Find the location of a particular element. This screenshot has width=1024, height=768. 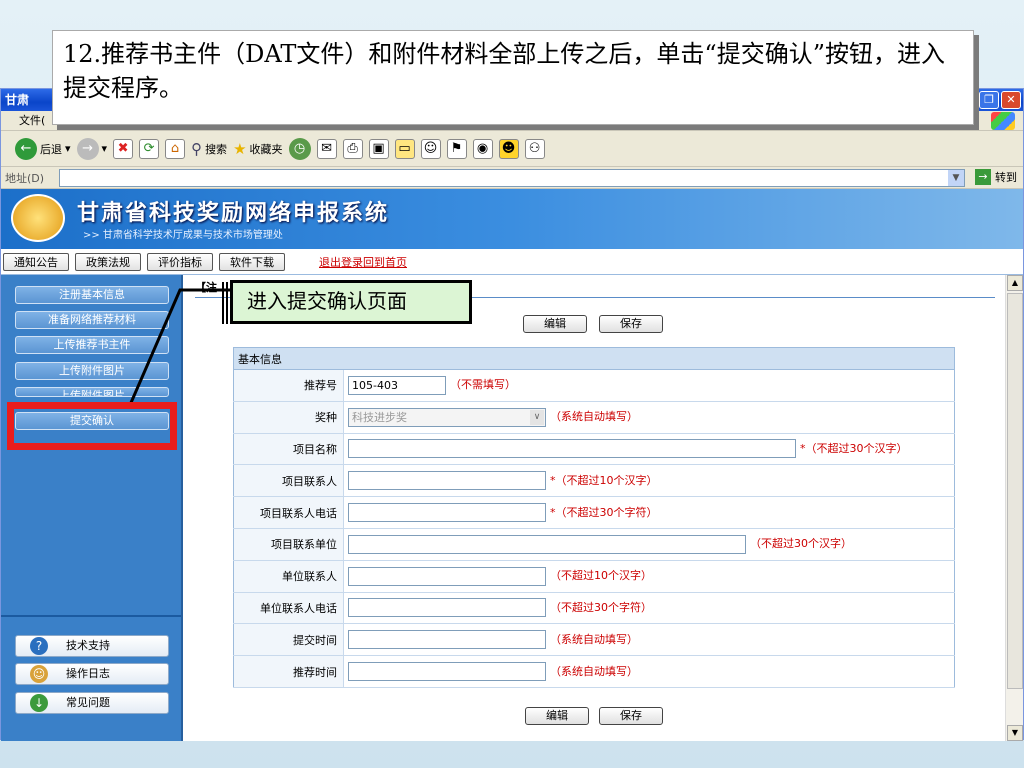

form-row: 单位联系人 （不超过10个汉字） is located at coordinates (594, 576).